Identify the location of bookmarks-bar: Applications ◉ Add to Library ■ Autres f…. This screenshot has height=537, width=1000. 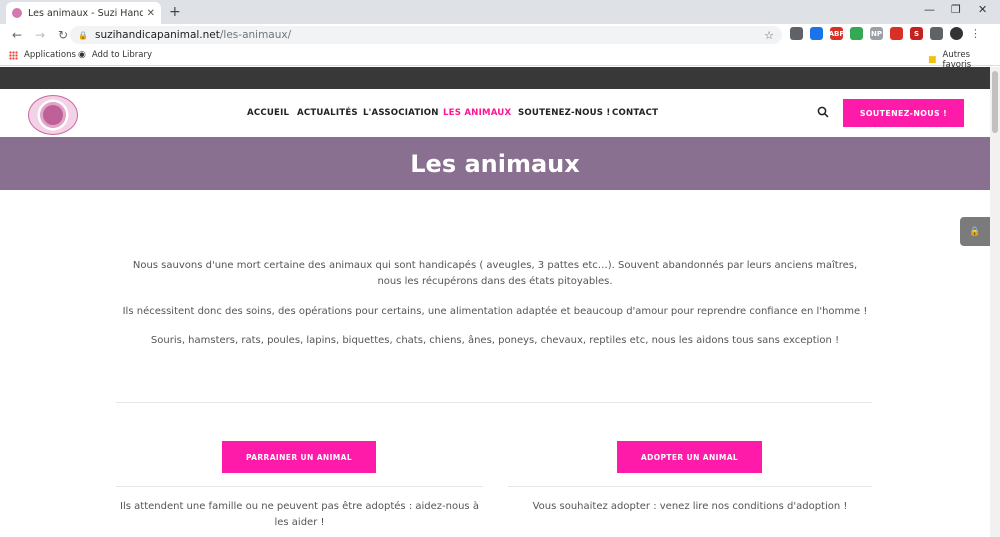
(500, 58).